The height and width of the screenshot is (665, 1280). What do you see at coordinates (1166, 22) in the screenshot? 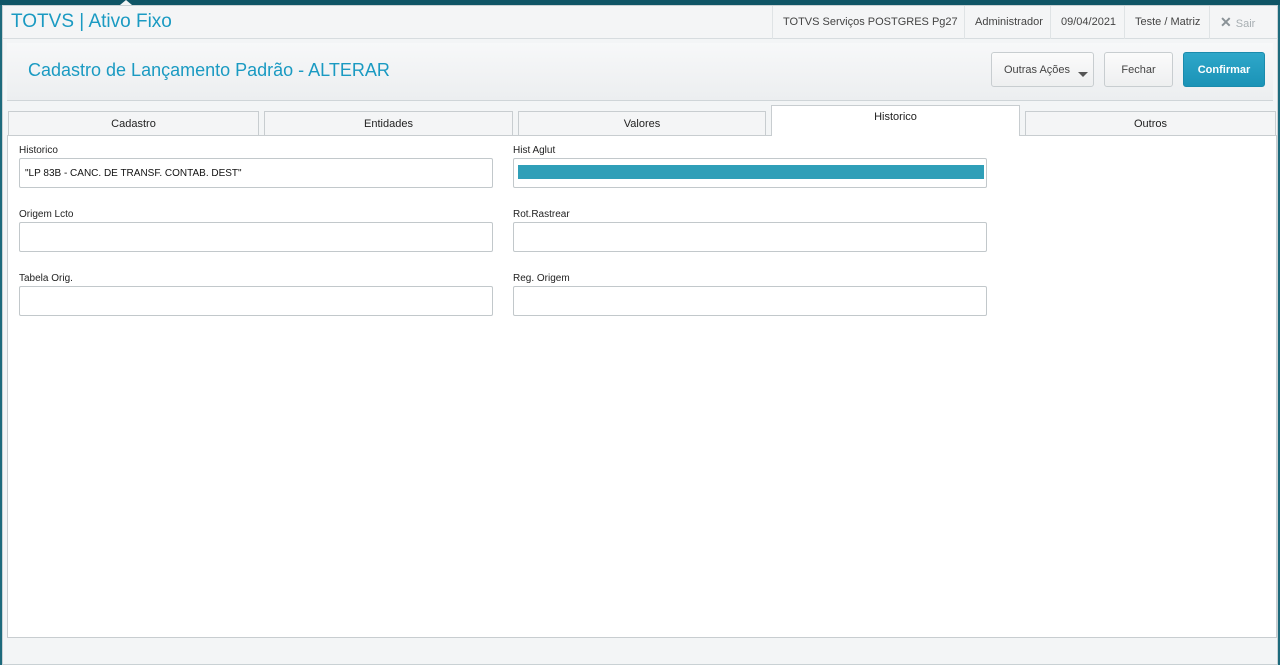
I see `branch-label: Teste / Matriz` at bounding box center [1166, 22].